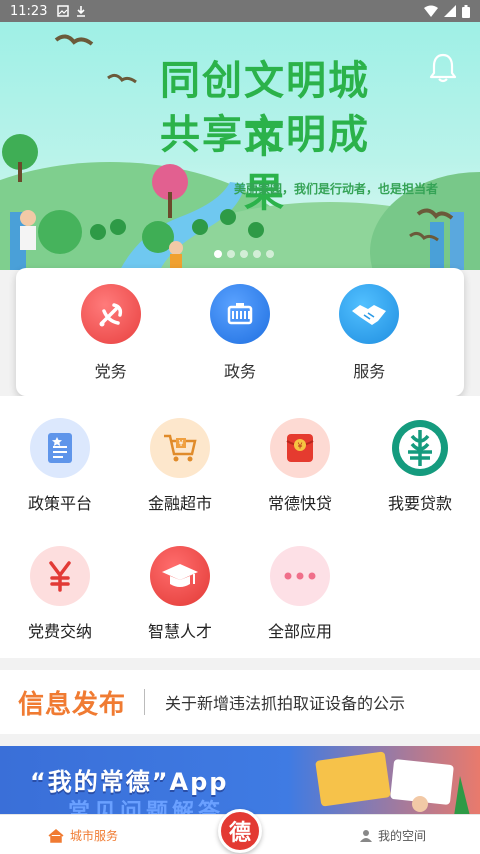  Describe the element at coordinates (29, 11) in the screenshot. I see `status-time: 11:23` at that location.